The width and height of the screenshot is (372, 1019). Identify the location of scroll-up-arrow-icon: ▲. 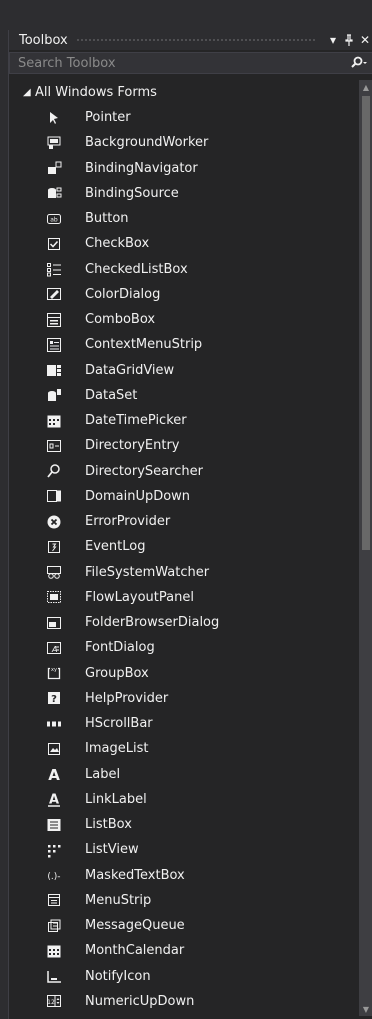
(365, 87).